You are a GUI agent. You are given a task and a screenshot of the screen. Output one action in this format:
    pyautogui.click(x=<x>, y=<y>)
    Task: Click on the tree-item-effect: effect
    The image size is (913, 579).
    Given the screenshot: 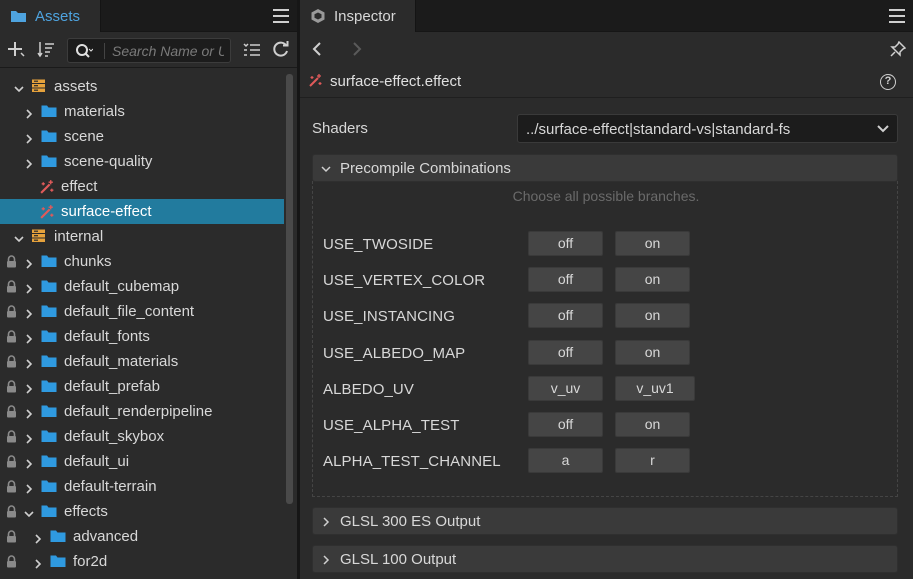 What is the action you would take?
    pyautogui.click(x=142, y=186)
    